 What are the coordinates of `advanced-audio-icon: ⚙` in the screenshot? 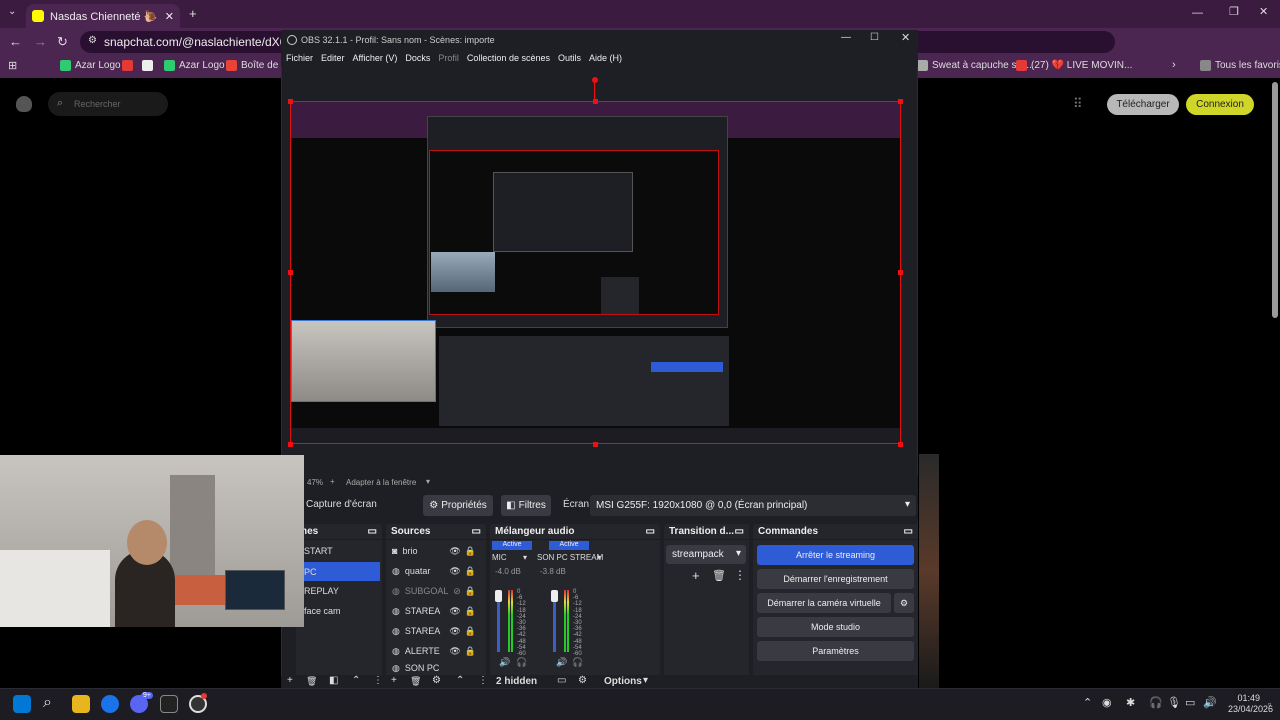 It's located at (582, 680).